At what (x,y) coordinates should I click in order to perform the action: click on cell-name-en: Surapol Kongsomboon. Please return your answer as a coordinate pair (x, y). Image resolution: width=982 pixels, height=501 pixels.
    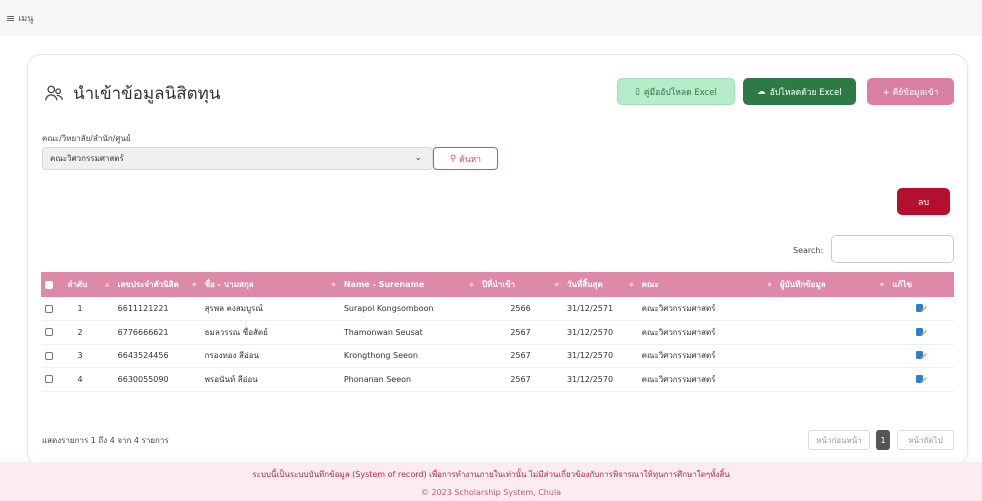
    Looking at the image, I should click on (409, 309).